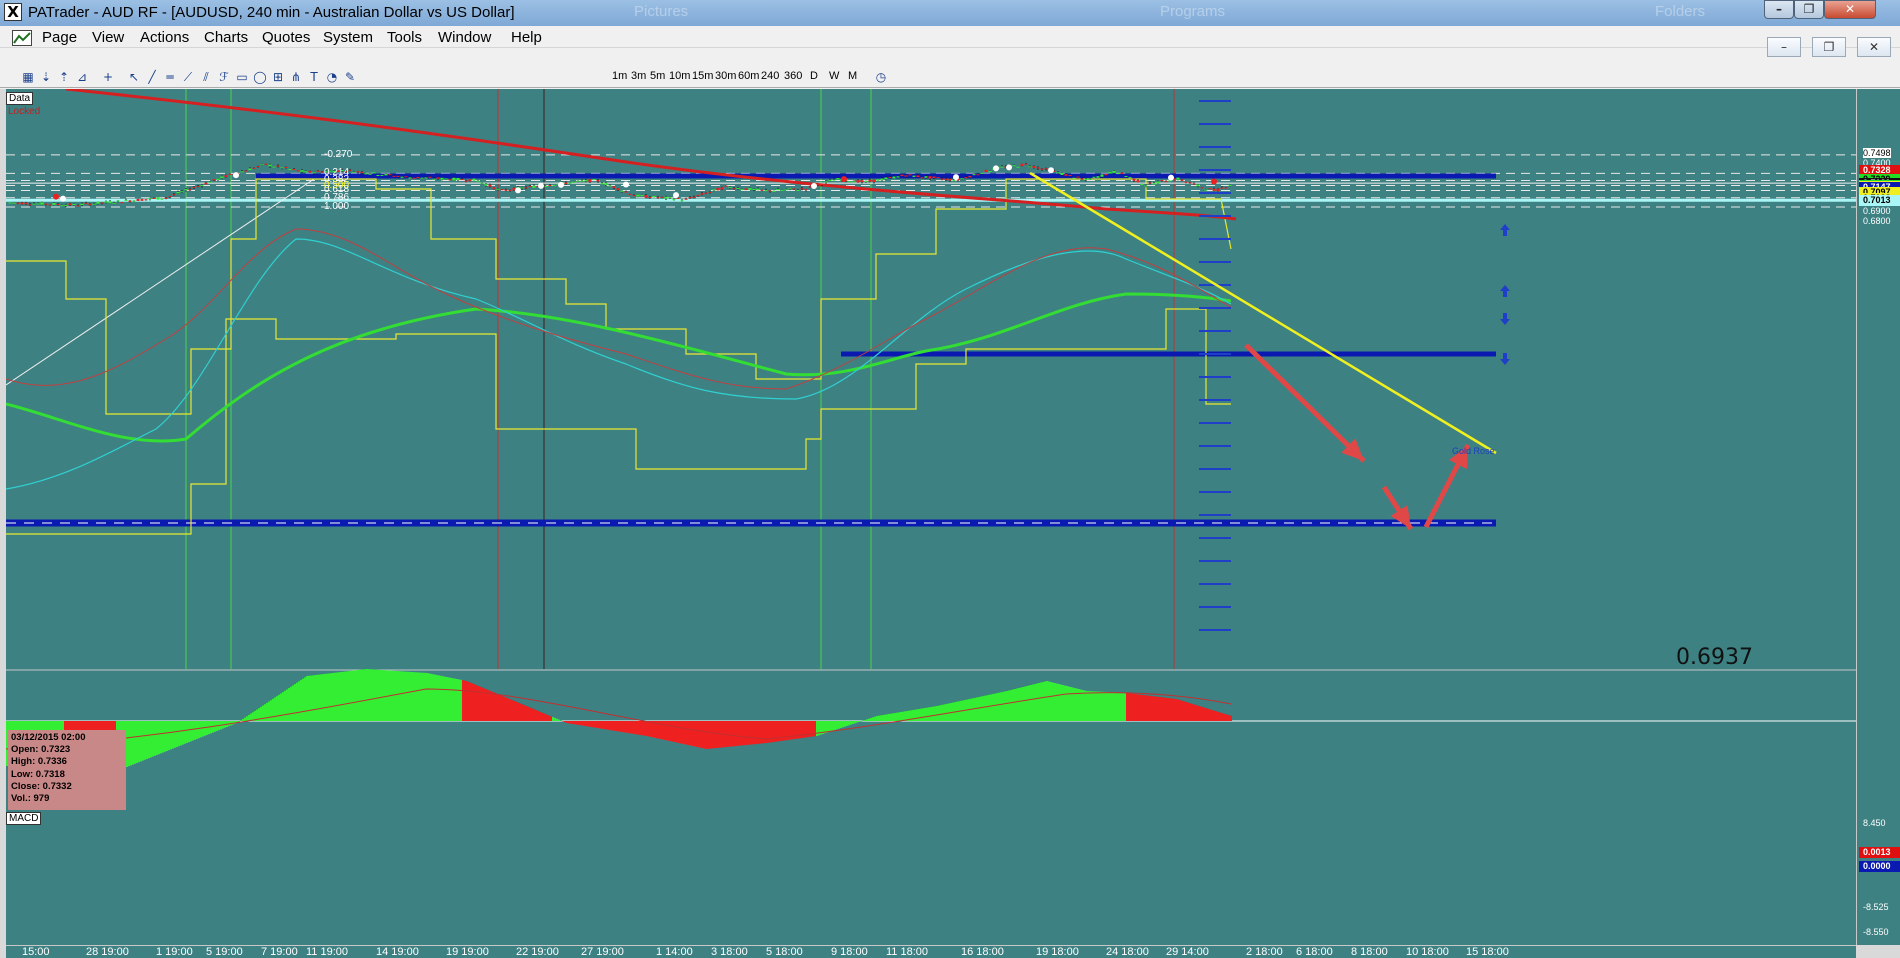 This screenshot has width=1900, height=958. What do you see at coordinates (332, 77) in the screenshot?
I see `cycle-icon: ◔` at bounding box center [332, 77].